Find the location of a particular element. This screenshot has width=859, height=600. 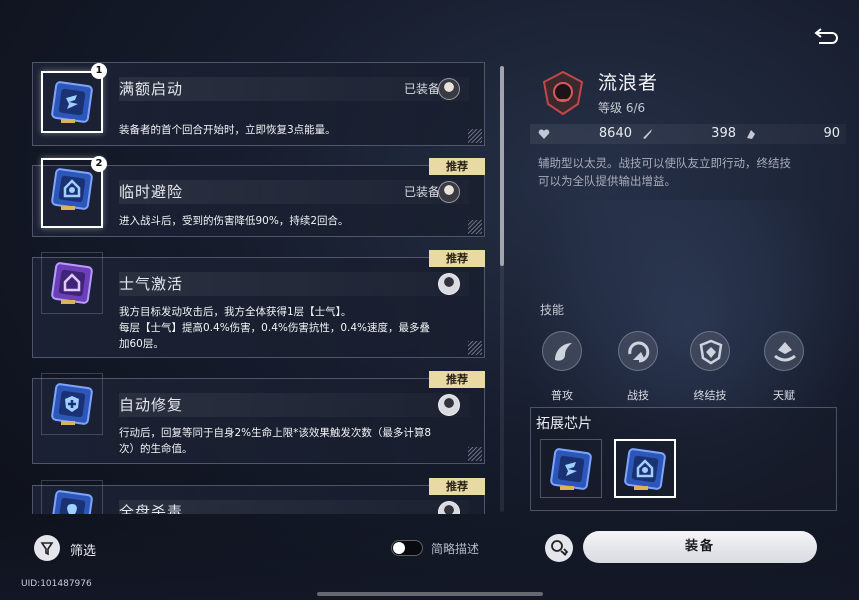

swap-character-button is located at coordinates (559, 548).